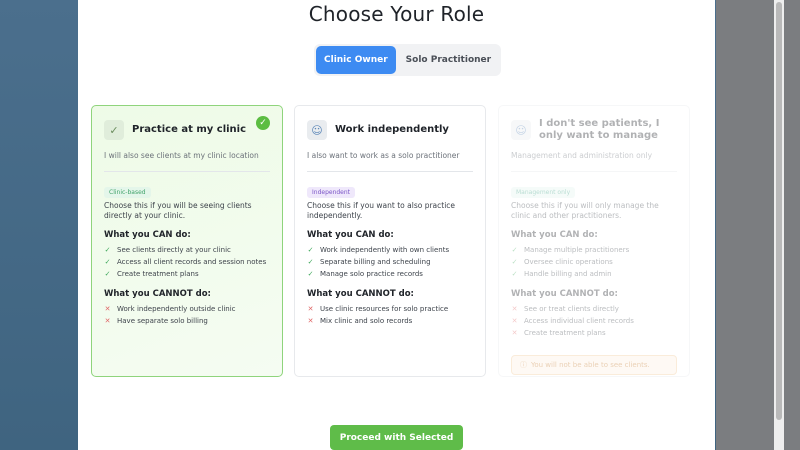 The width and height of the screenshot is (800, 450). Describe the element at coordinates (448, 60) in the screenshot. I see `toggle-solo-practitioner: Solo Practitioner` at that location.